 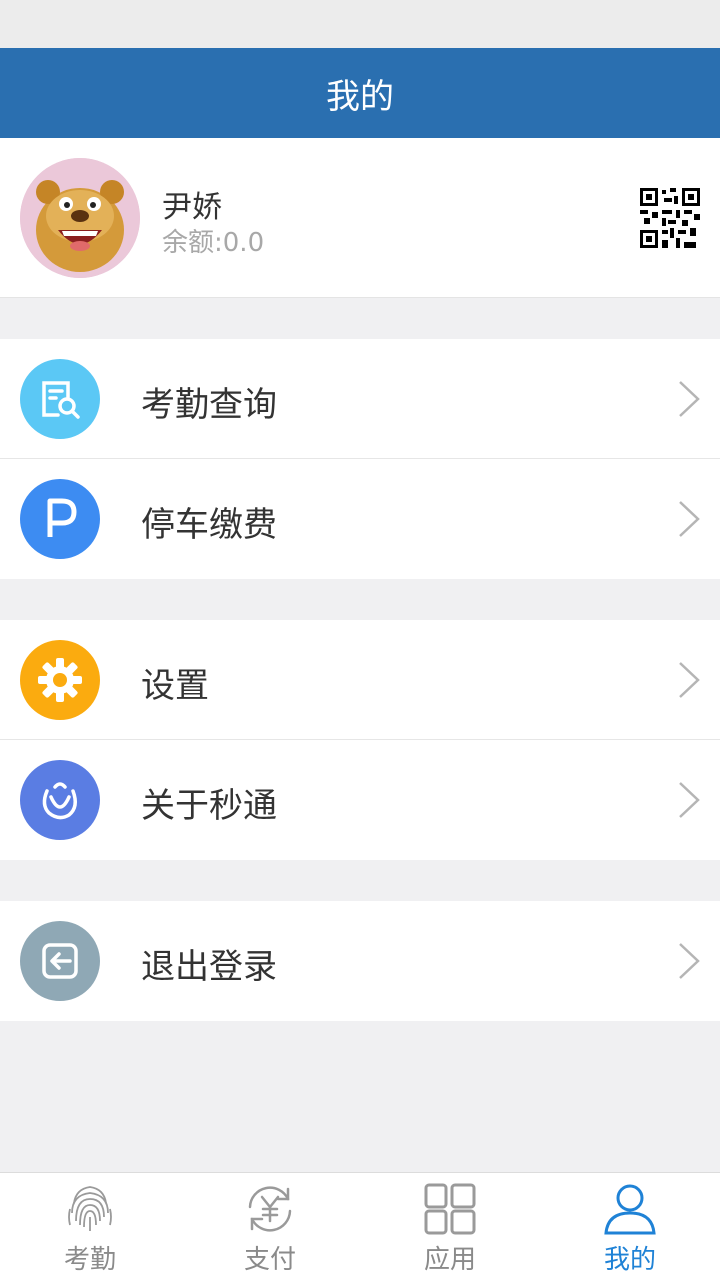 What do you see at coordinates (360, 96) in the screenshot?
I see `page-title: 我的` at bounding box center [360, 96].